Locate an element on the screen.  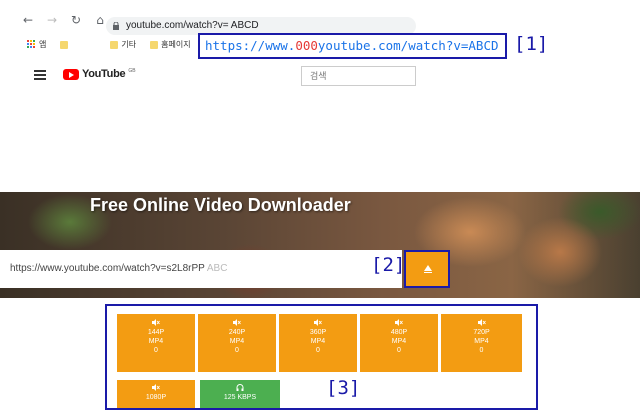
headphones-icon is located at coordinates (240, 387).